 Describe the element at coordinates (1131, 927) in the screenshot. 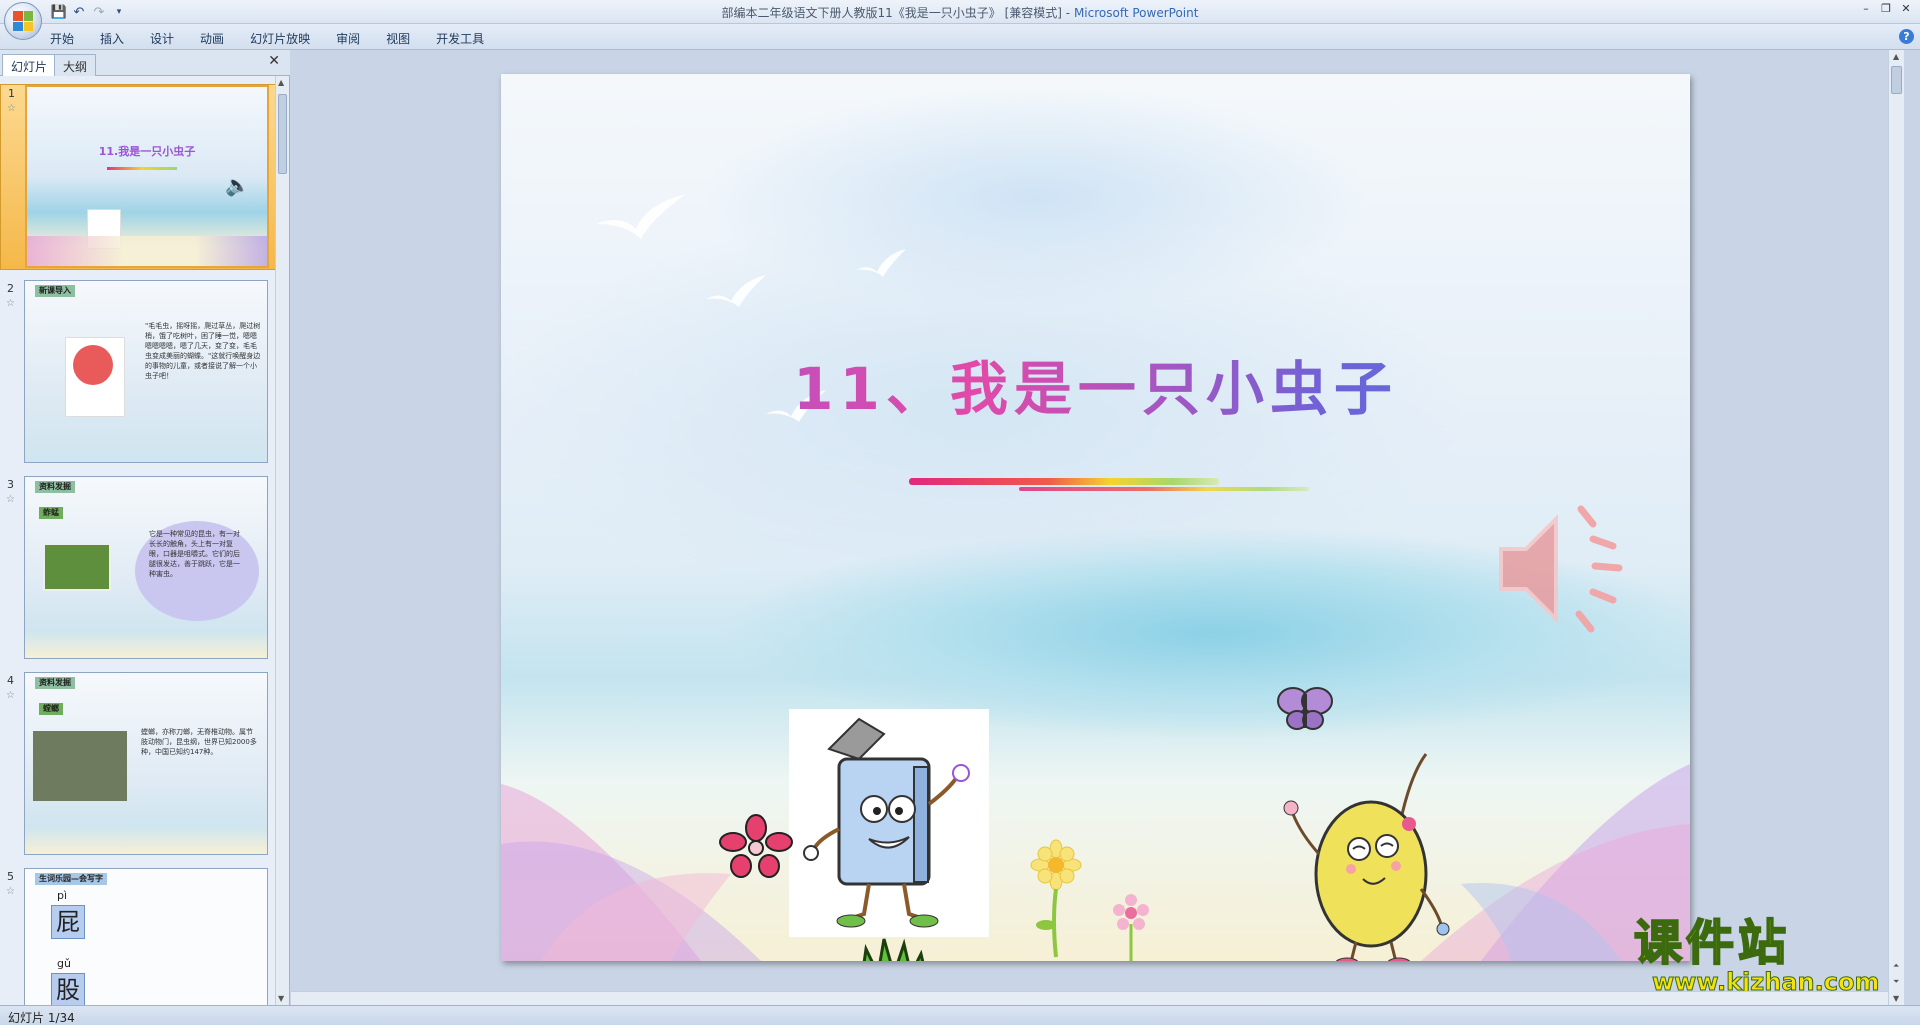

I see `pink-flower-icon` at that location.